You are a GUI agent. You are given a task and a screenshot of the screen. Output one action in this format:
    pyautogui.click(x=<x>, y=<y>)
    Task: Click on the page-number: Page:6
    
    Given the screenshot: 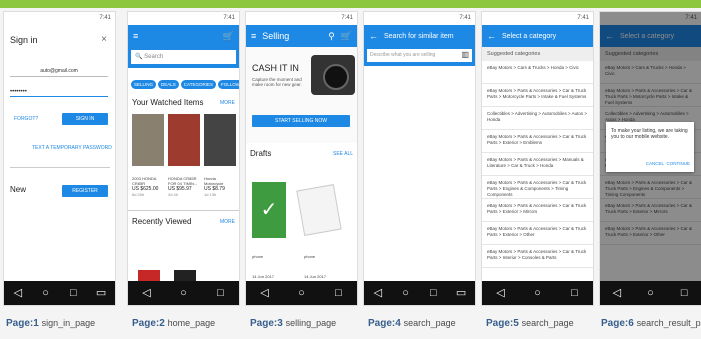 What is the action you would take?
    pyautogui.click(x=617, y=323)
    